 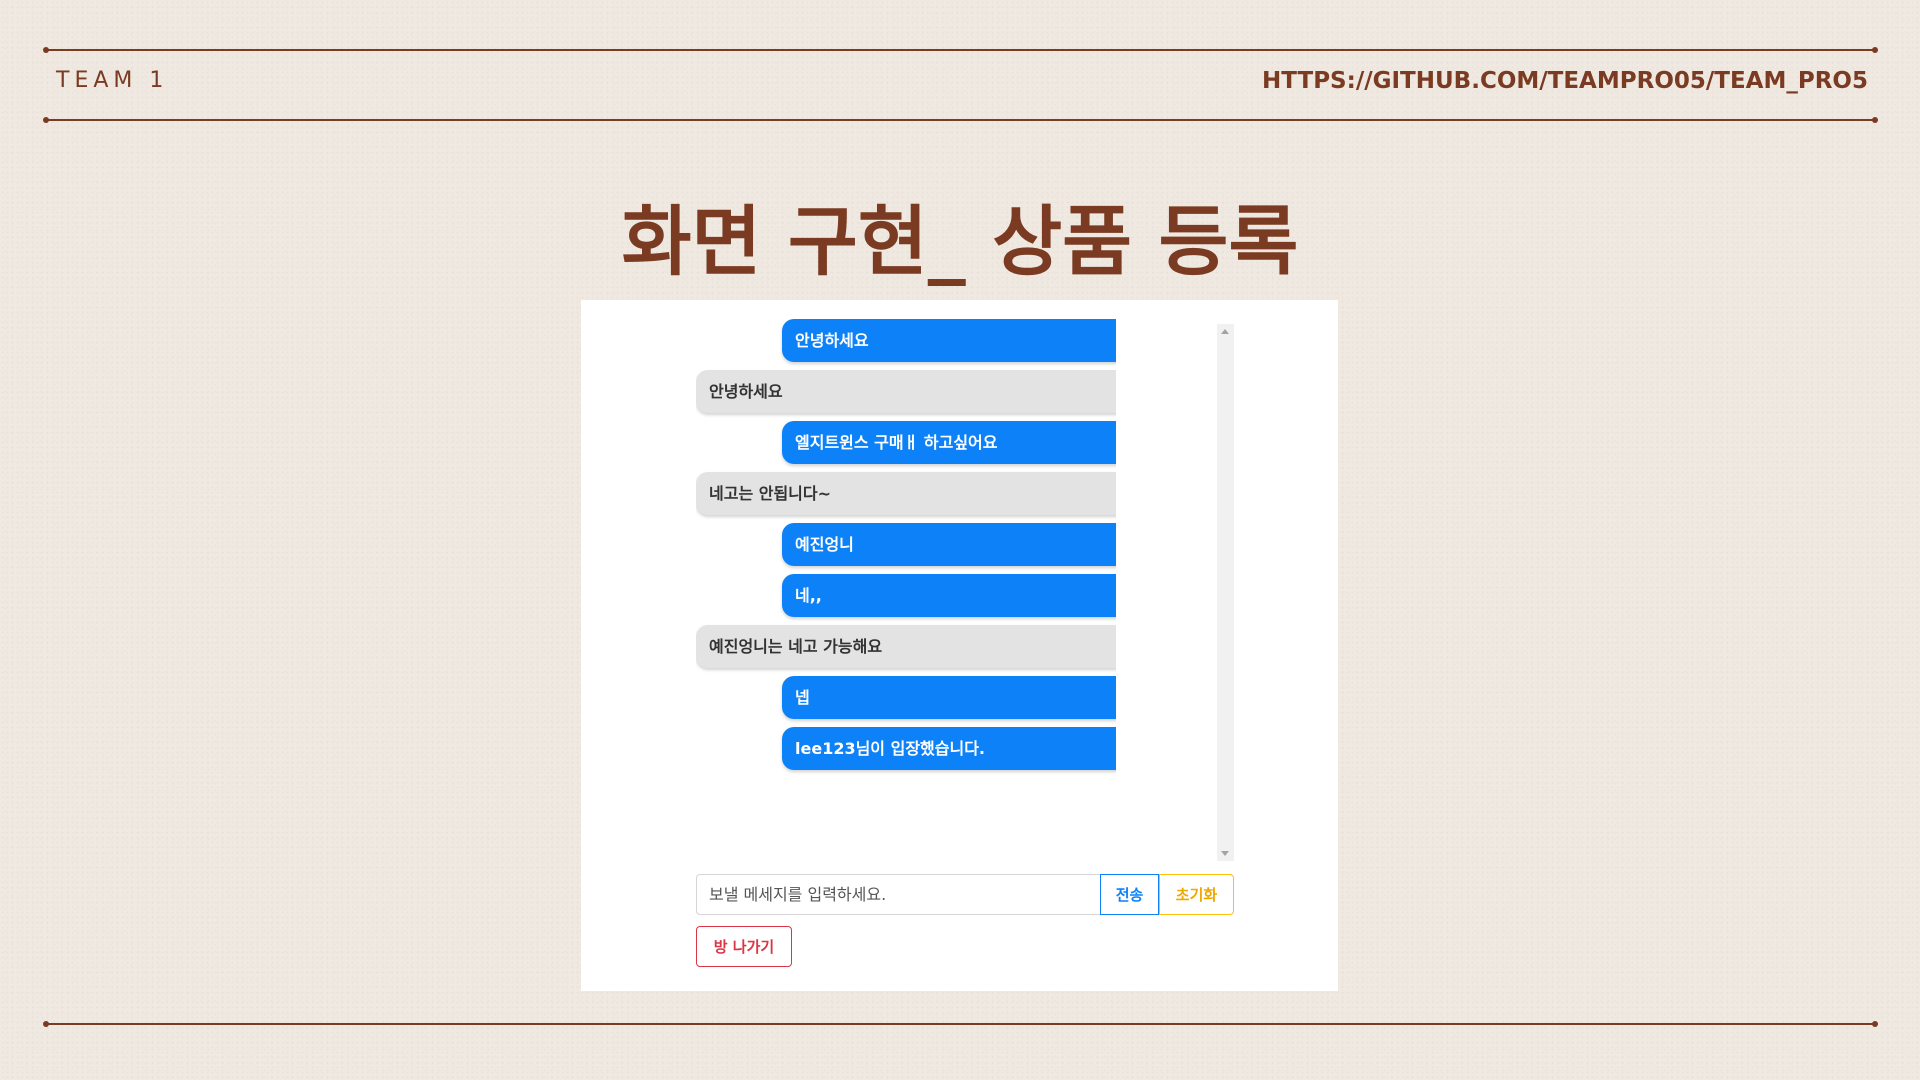 What do you see at coordinates (906, 391) in the screenshot?
I see `chat-message-received: 안녕하세요` at bounding box center [906, 391].